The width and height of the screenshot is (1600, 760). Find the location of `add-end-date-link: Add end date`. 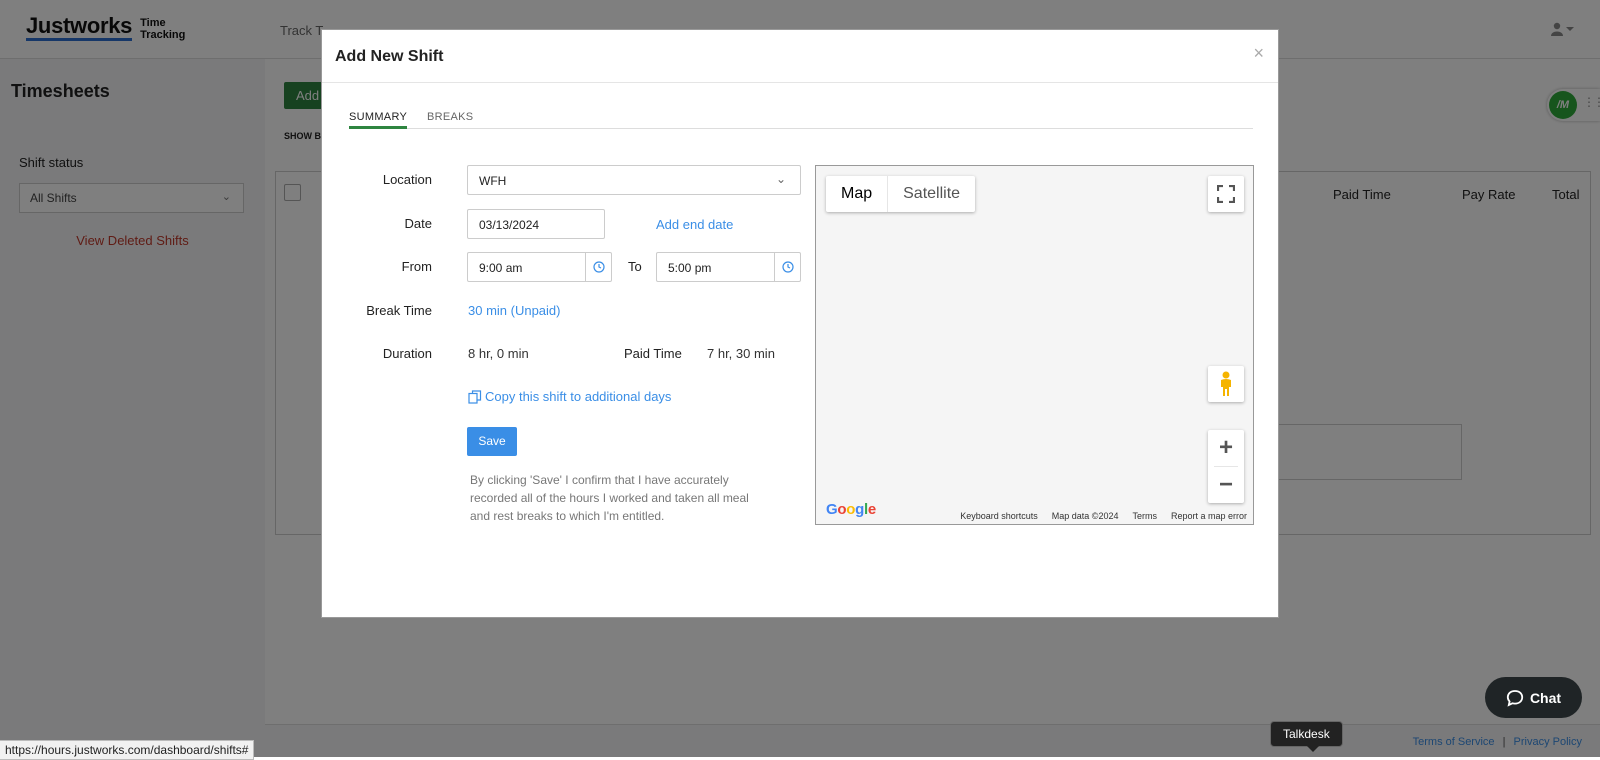

add-end-date-link: Add end date is located at coordinates (694, 224).